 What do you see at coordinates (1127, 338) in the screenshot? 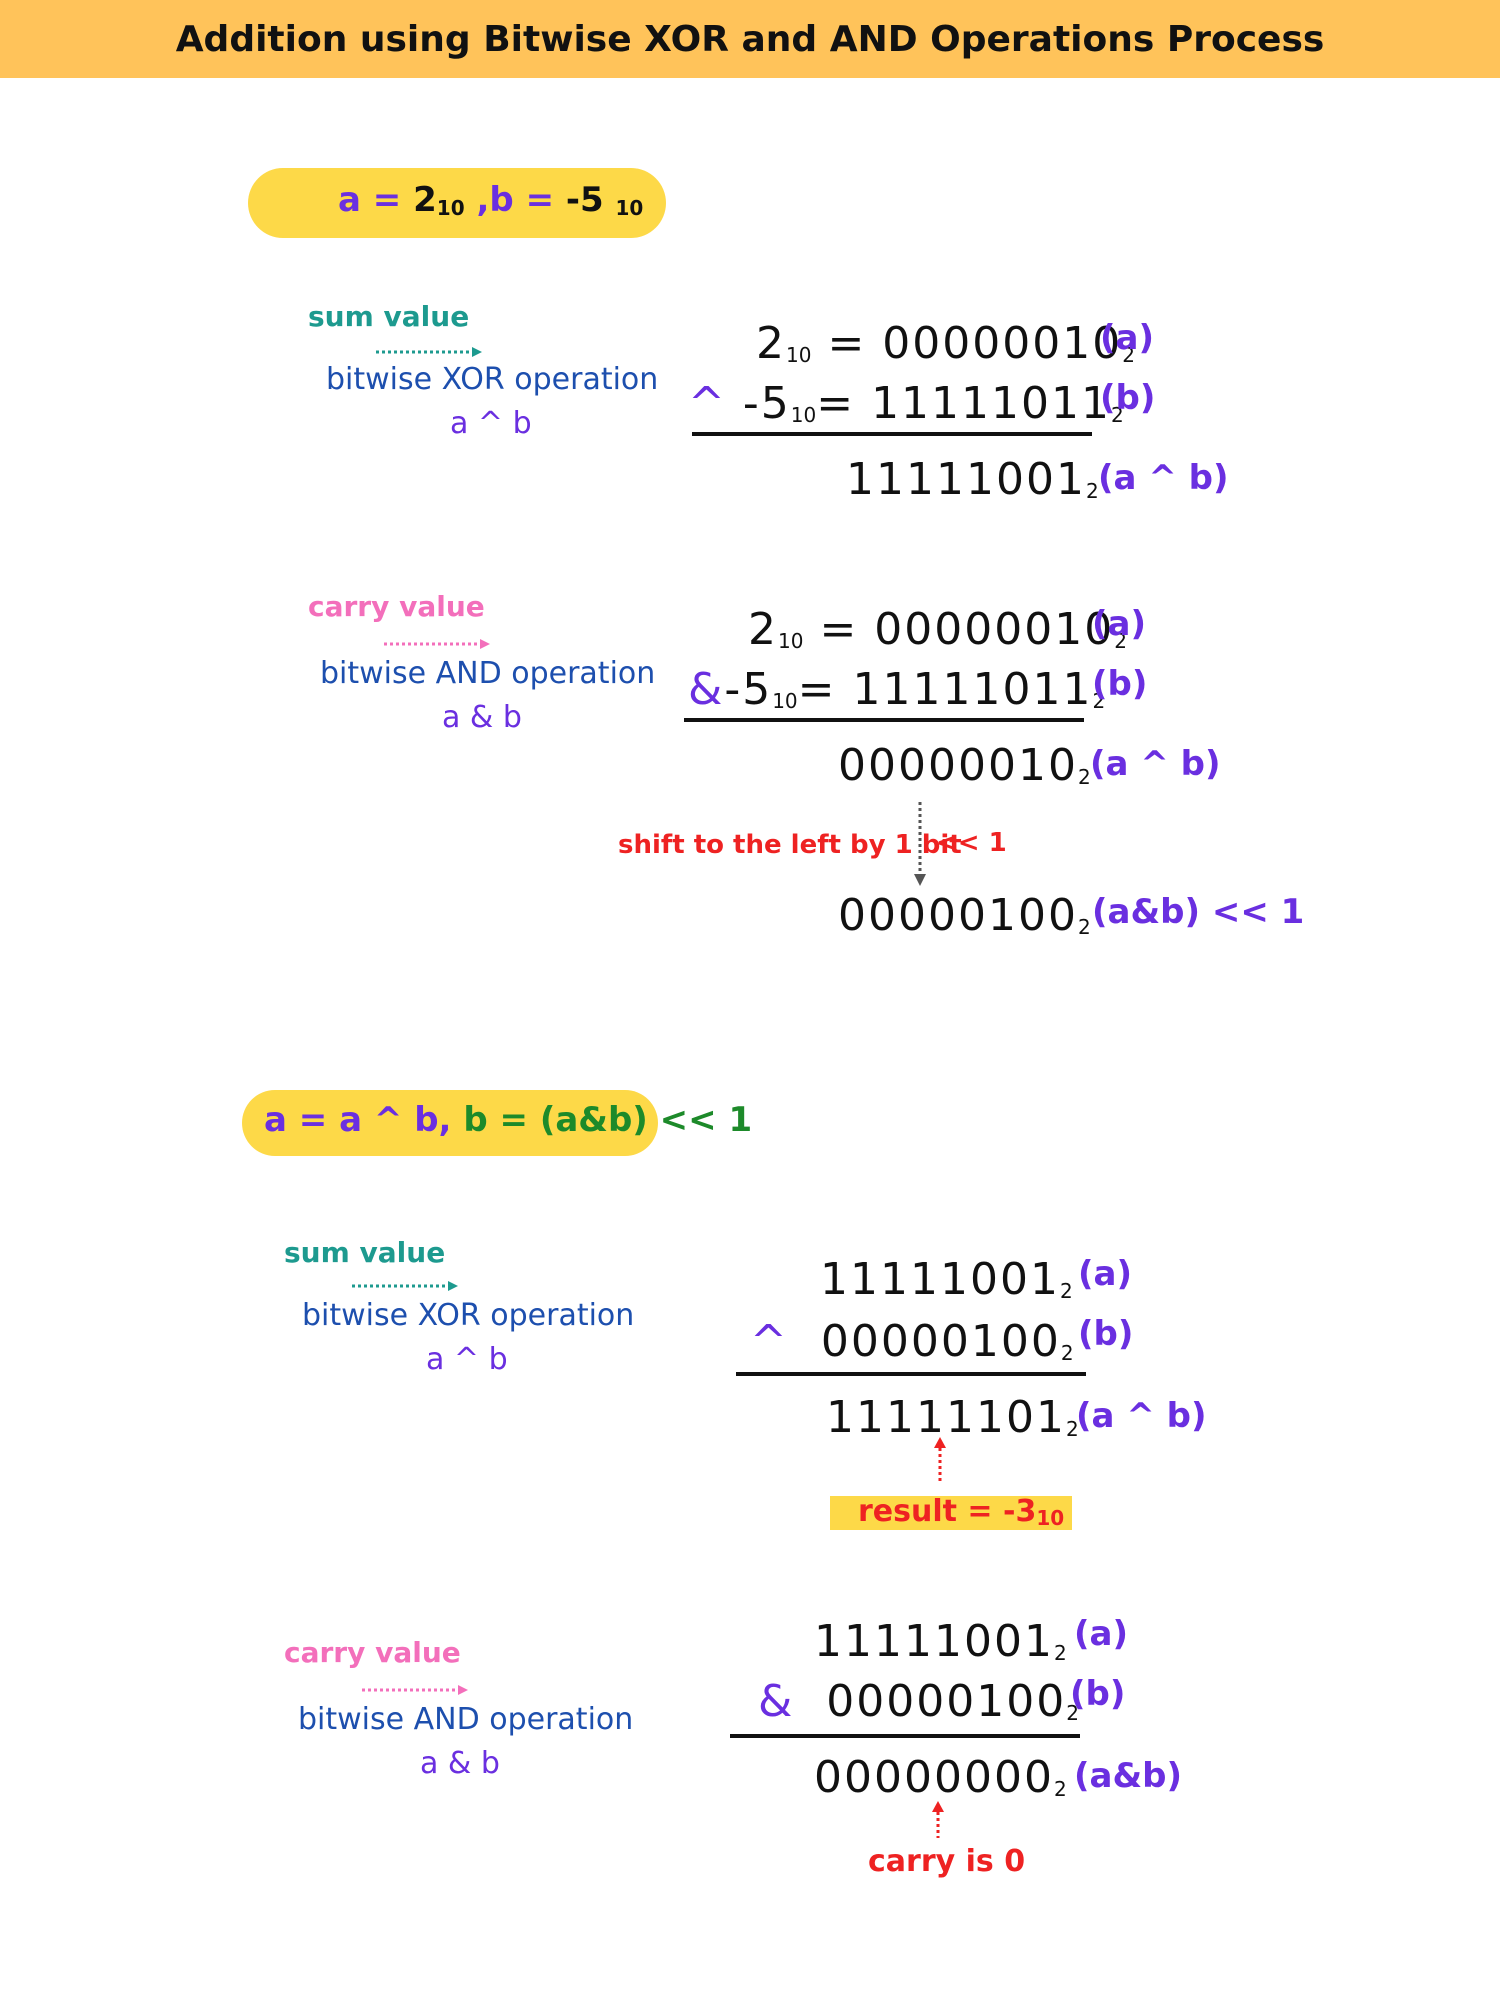
I see `xor1-tag-a: (a)` at bounding box center [1127, 338].